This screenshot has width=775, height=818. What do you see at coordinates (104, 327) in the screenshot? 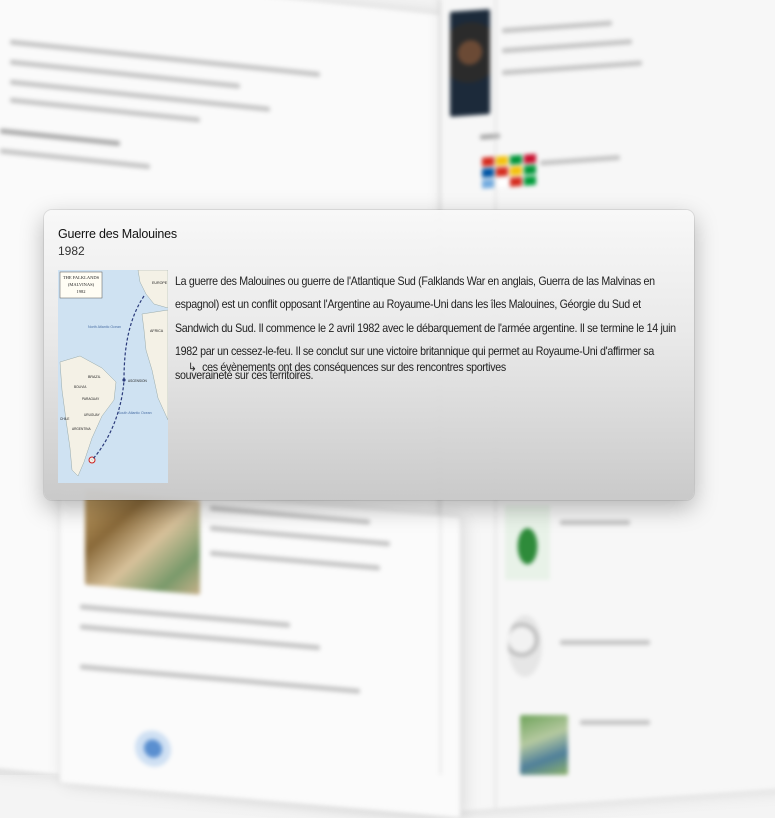
I see `map-label-north-atlantic: North Atlantic Ocean` at bounding box center [104, 327].